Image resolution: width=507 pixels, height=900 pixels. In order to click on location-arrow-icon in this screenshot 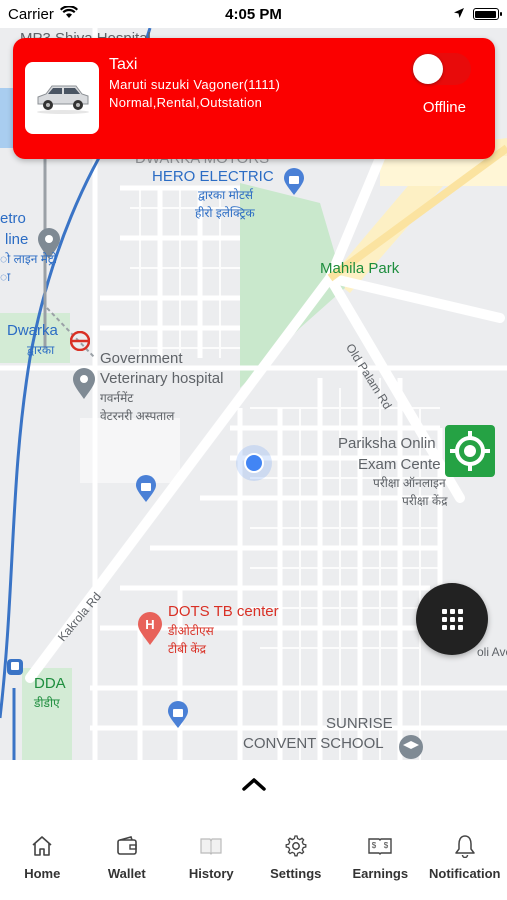, I will do `click(459, 14)`.